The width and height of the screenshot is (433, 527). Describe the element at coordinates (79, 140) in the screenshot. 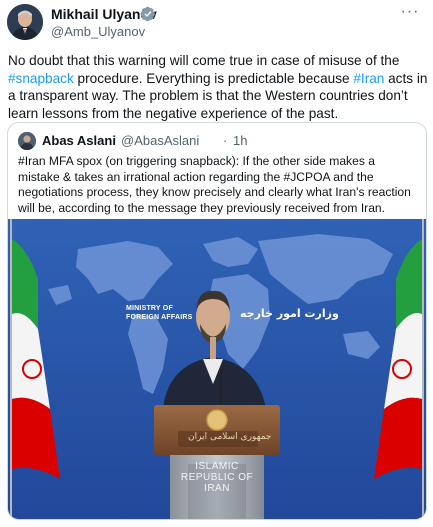

I see `quoted-author-name: Abas Aslani` at that location.